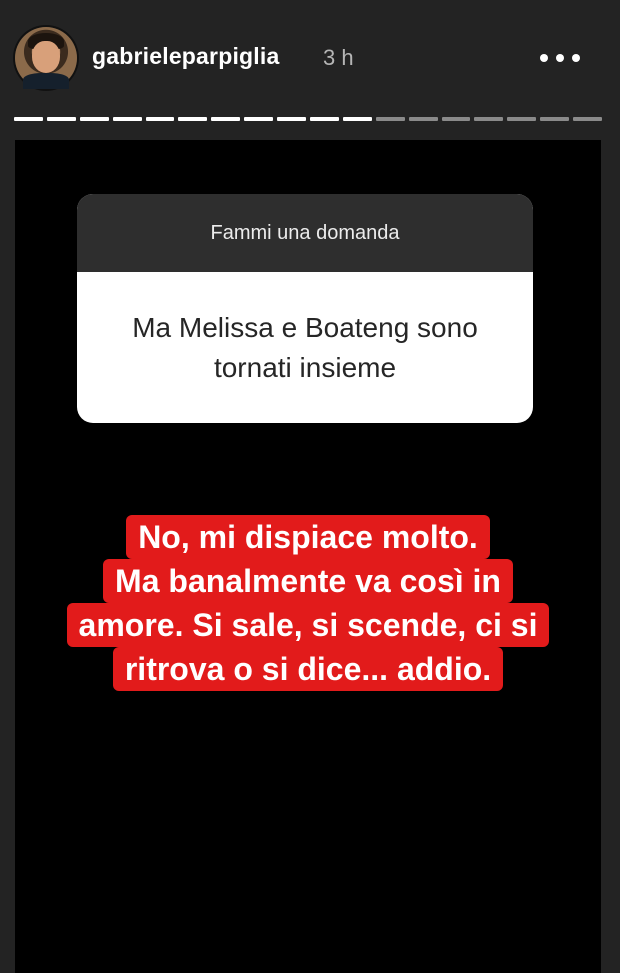 This screenshot has height=973, width=620. I want to click on post-time: 3 h, so click(338, 57).